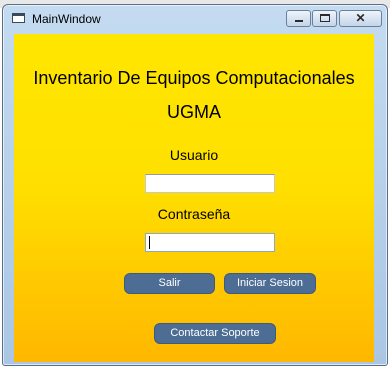  I want to click on username-label: Usuario, so click(194, 155).